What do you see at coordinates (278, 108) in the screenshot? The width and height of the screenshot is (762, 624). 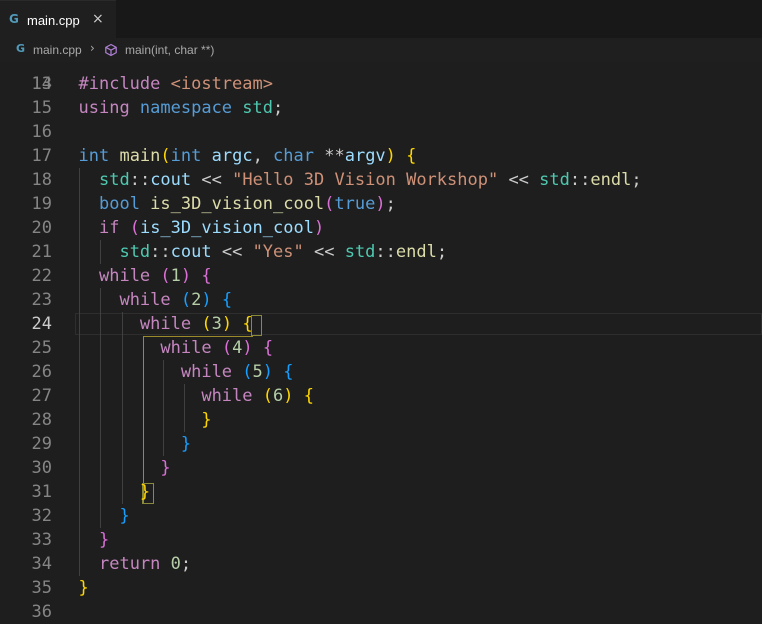 I see `code-token: ;` at bounding box center [278, 108].